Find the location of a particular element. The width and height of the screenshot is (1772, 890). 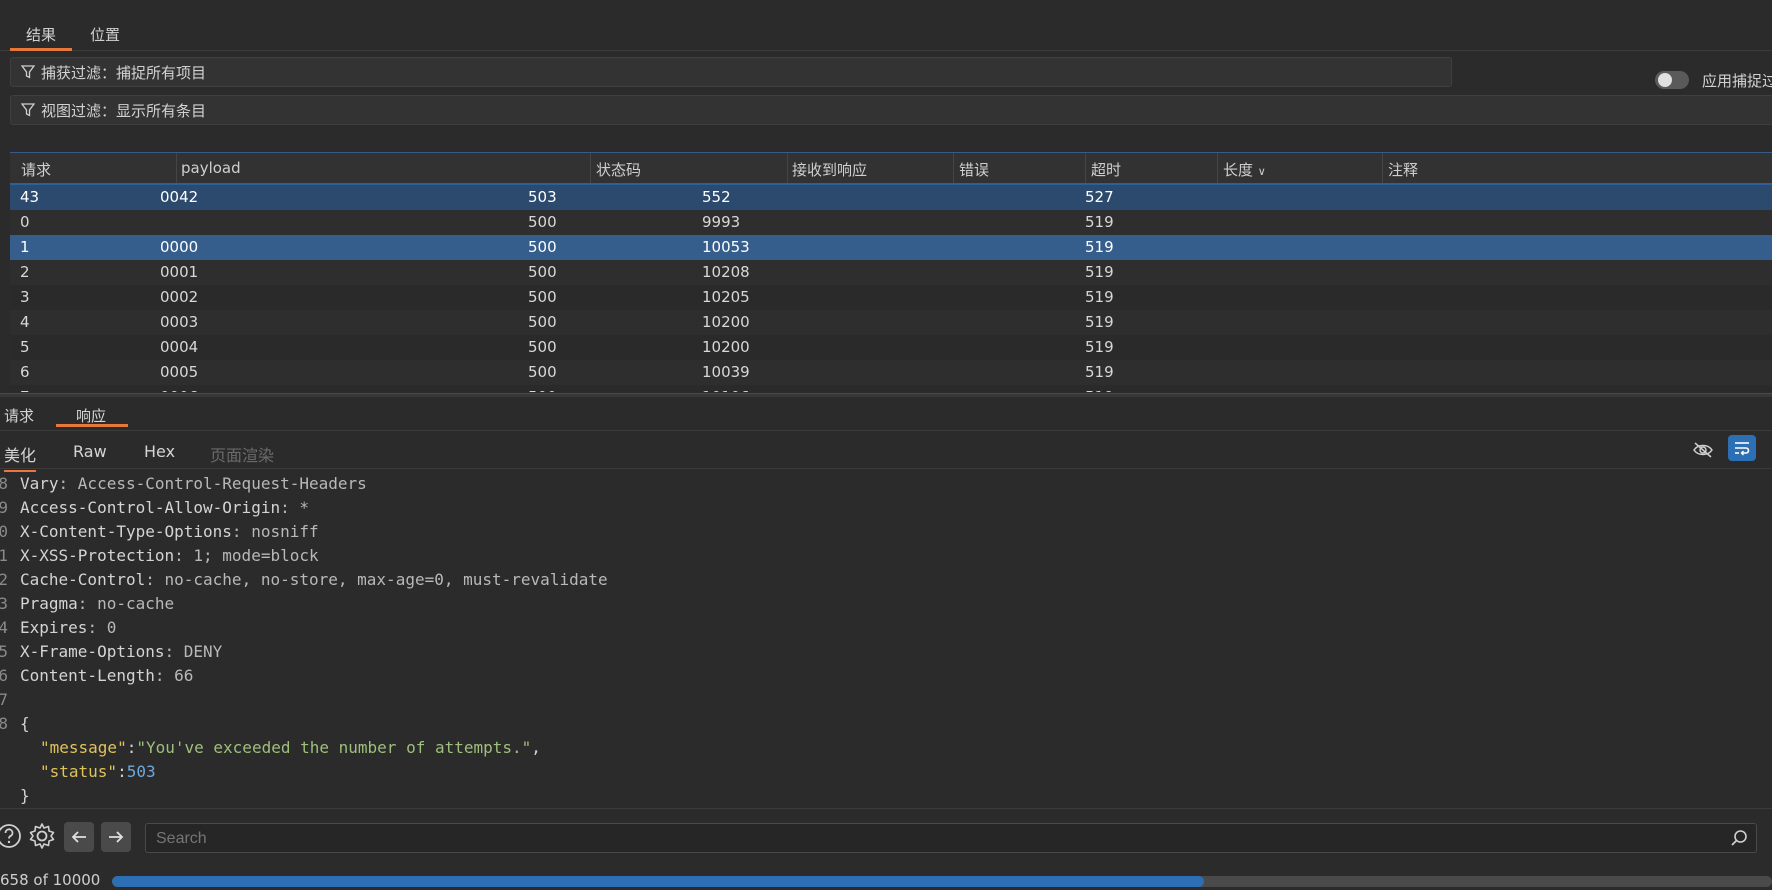

hide-eye-icon is located at coordinates (1703, 450).